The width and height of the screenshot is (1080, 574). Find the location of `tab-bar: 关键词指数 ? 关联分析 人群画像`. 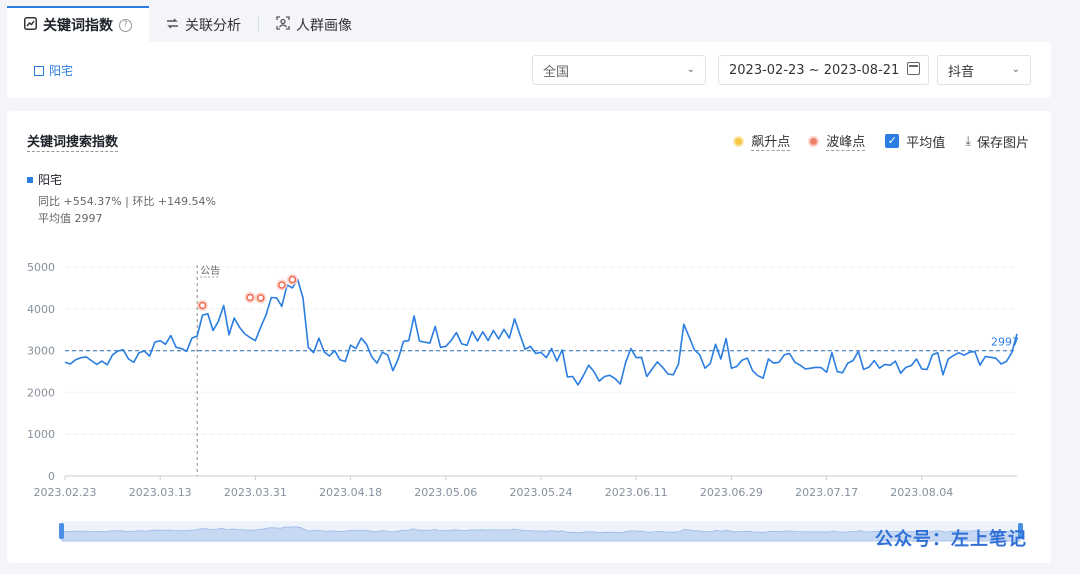

tab-bar: 关键词指数 ? 关联分析 人群画像 is located at coordinates (188, 24).